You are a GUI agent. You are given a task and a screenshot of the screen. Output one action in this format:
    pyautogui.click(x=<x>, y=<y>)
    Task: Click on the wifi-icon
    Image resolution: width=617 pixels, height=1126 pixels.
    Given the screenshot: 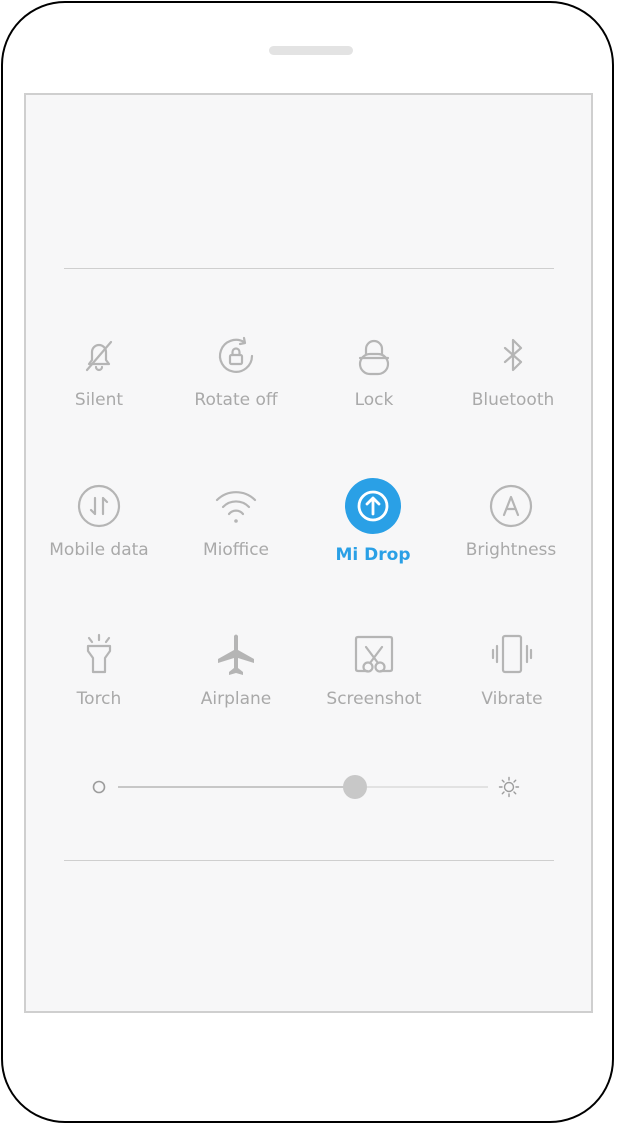 What is the action you would take?
    pyautogui.click(x=236, y=507)
    